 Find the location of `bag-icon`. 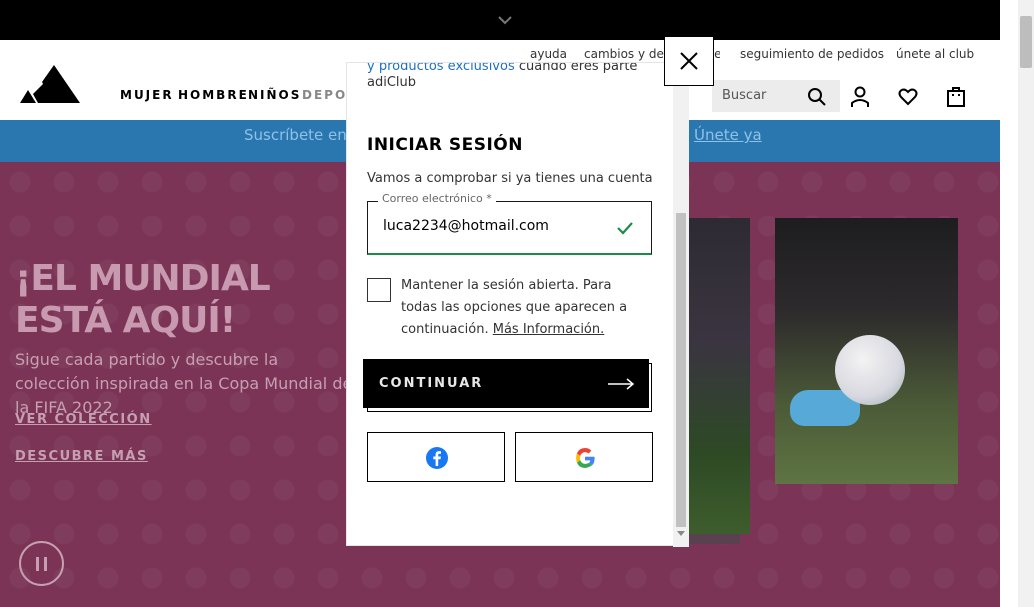

bag-icon is located at coordinates (956, 97).